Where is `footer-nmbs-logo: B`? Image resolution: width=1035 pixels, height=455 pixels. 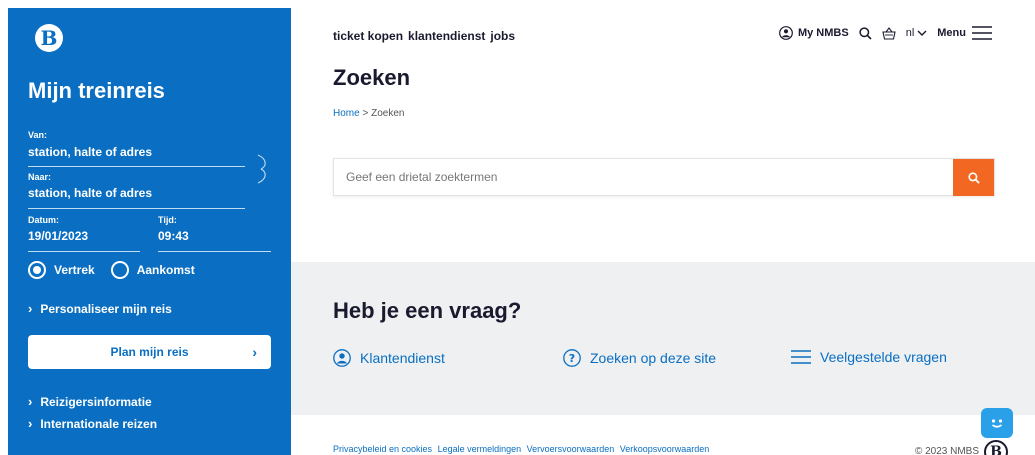 footer-nmbs-logo: B is located at coordinates (996, 447).